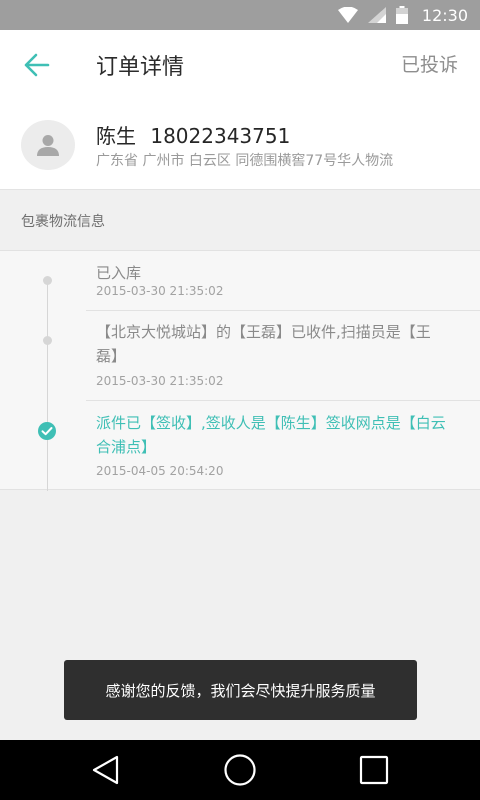  I want to click on recipient-card: 陈生 18022343751 广东省 广州市 白云区 同德围横窖77号华人物流, so click(240, 144).